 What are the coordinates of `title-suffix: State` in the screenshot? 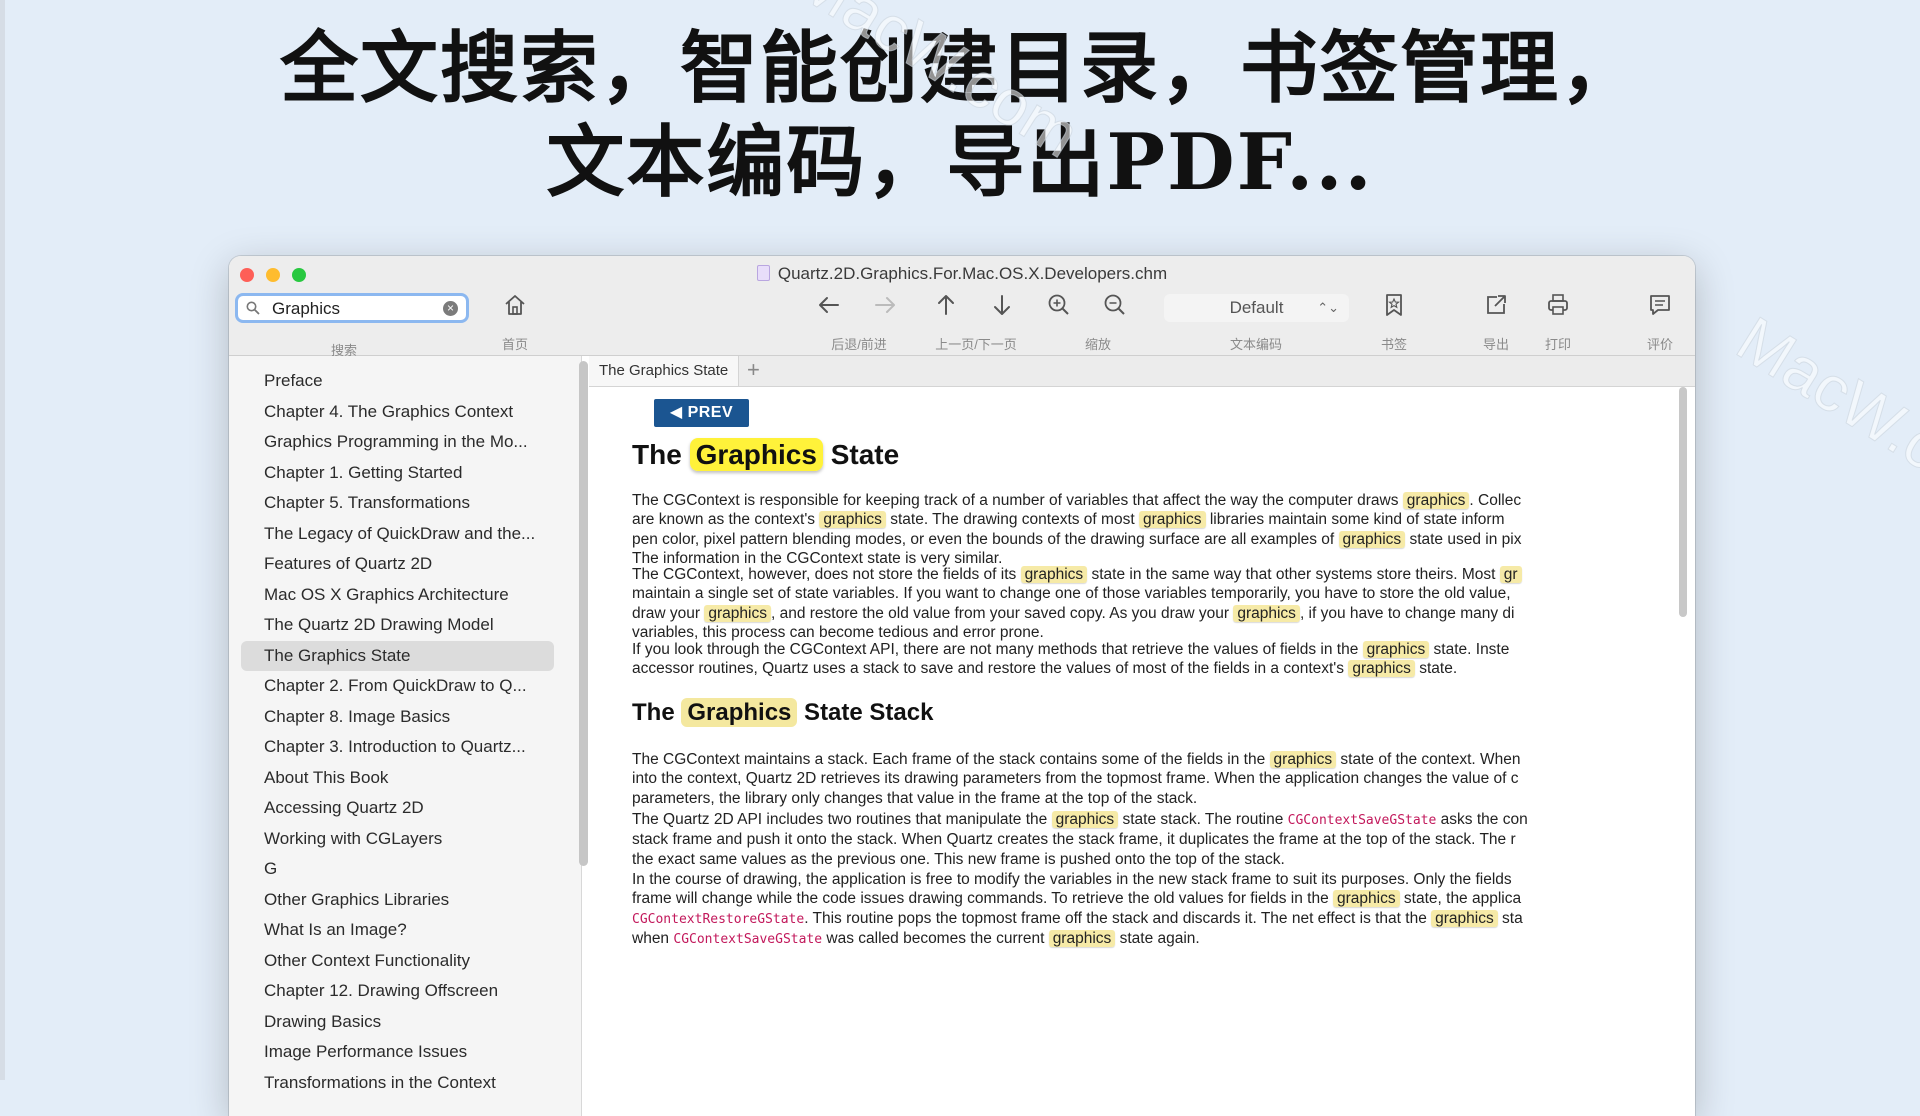 It's located at (861, 454).